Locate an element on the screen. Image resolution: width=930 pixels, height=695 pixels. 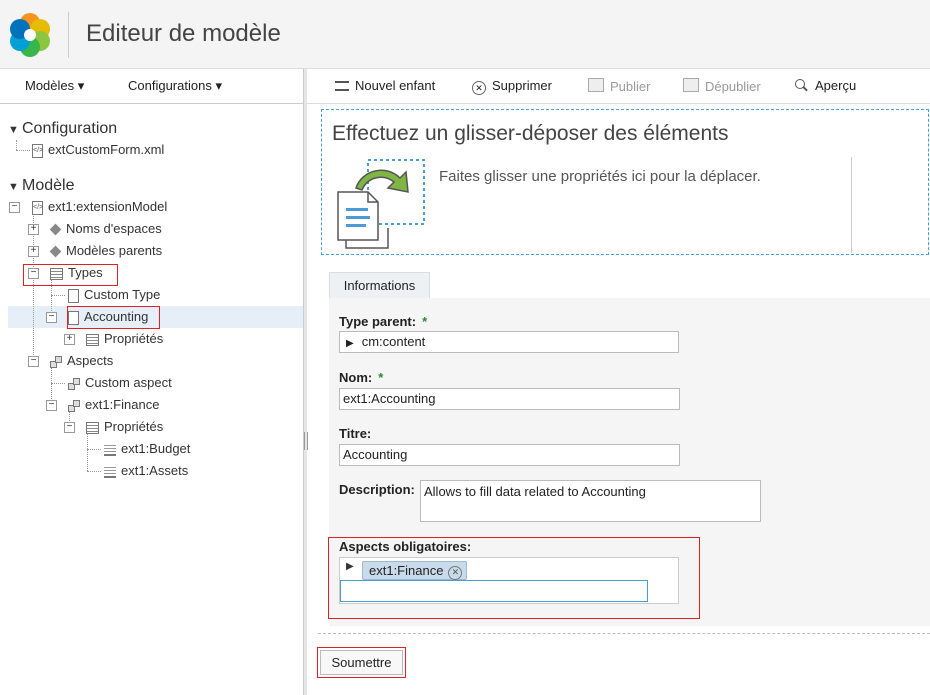
publish-icon is located at coordinates (596, 85).